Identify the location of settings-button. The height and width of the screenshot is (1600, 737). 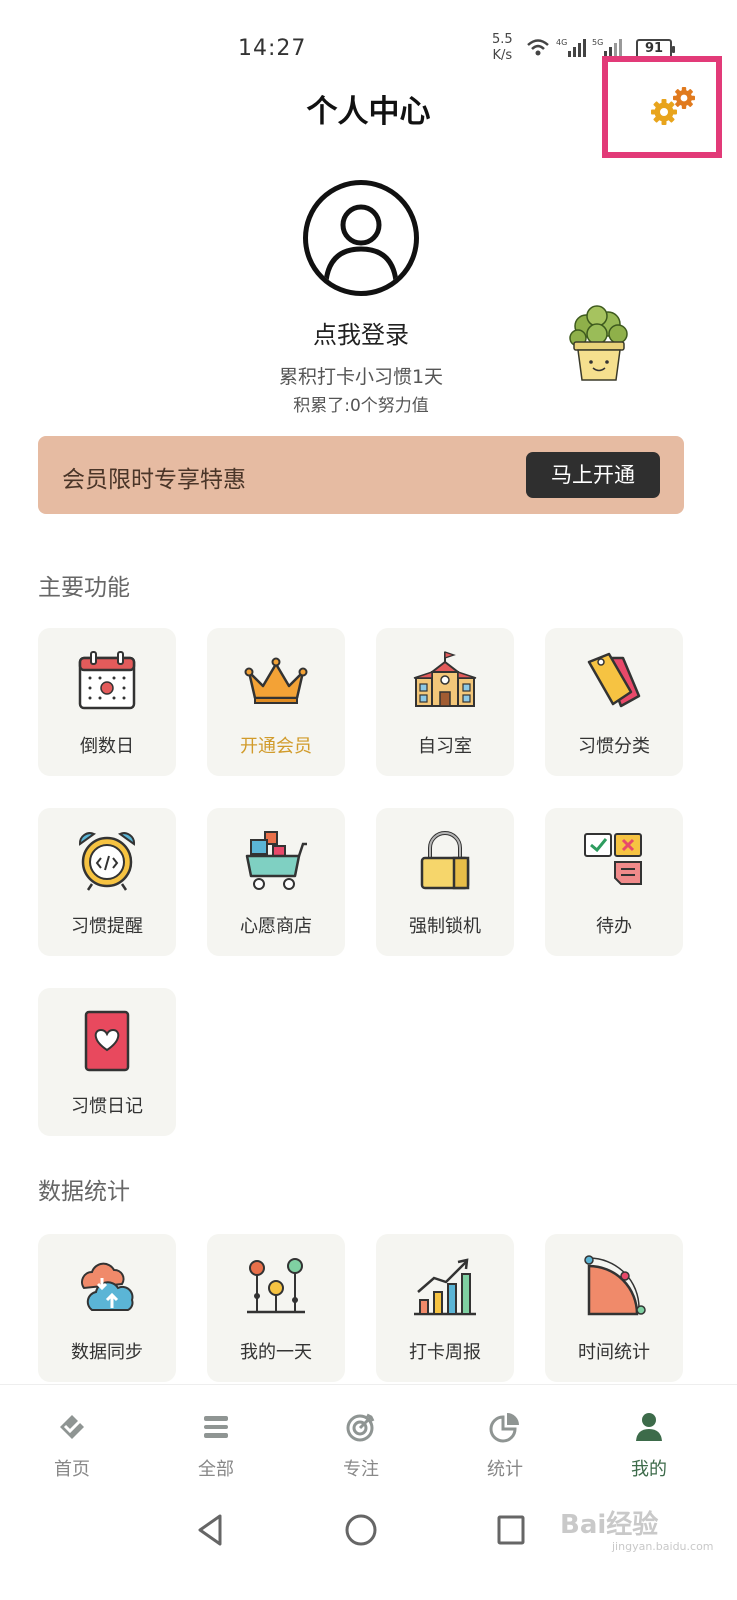
(662, 107).